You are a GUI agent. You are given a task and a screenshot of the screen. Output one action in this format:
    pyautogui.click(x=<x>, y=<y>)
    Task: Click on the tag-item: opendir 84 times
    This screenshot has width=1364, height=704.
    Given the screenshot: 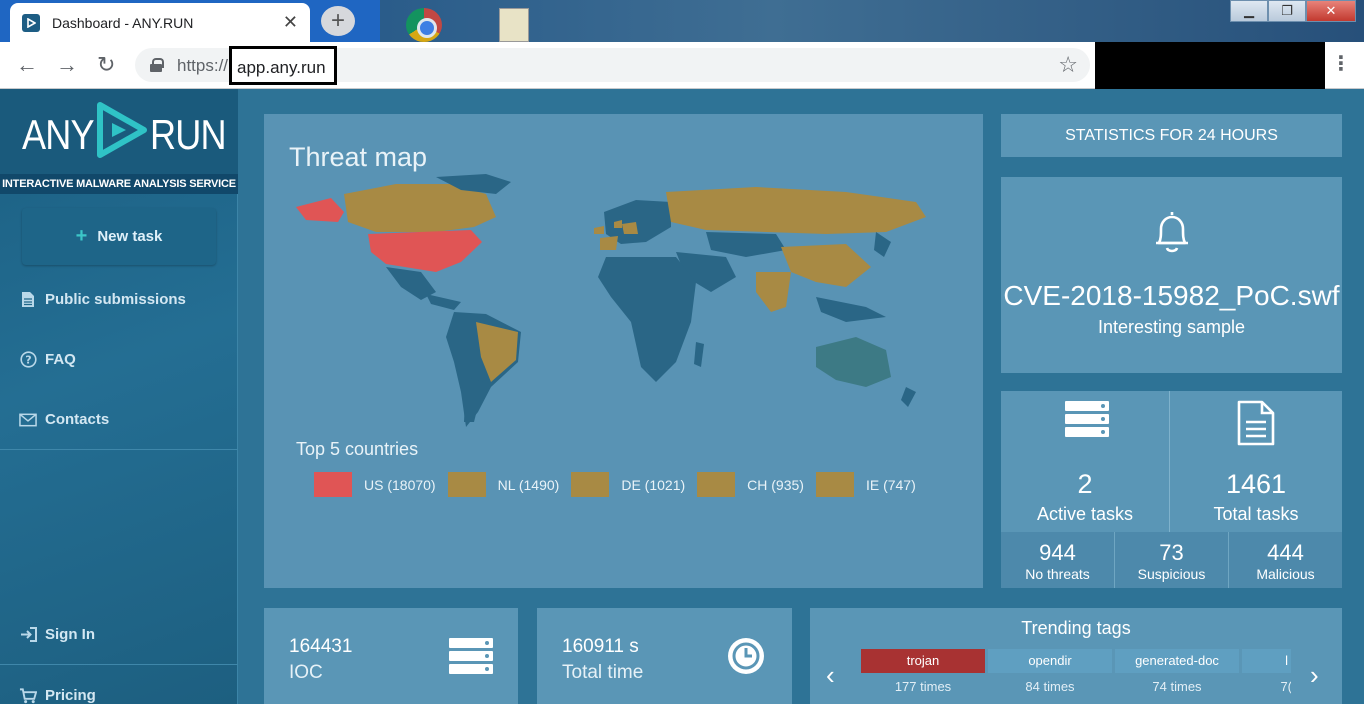 What is the action you would take?
    pyautogui.click(x=1050, y=674)
    